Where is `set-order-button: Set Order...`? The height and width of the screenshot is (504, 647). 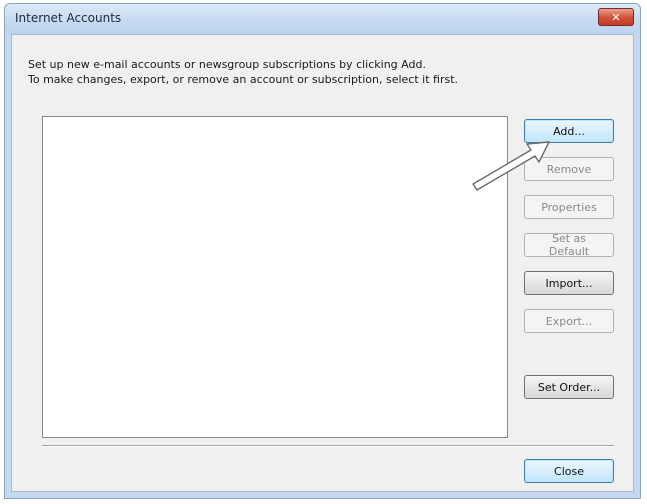
set-order-button: Set Order... is located at coordinates (569, 387).